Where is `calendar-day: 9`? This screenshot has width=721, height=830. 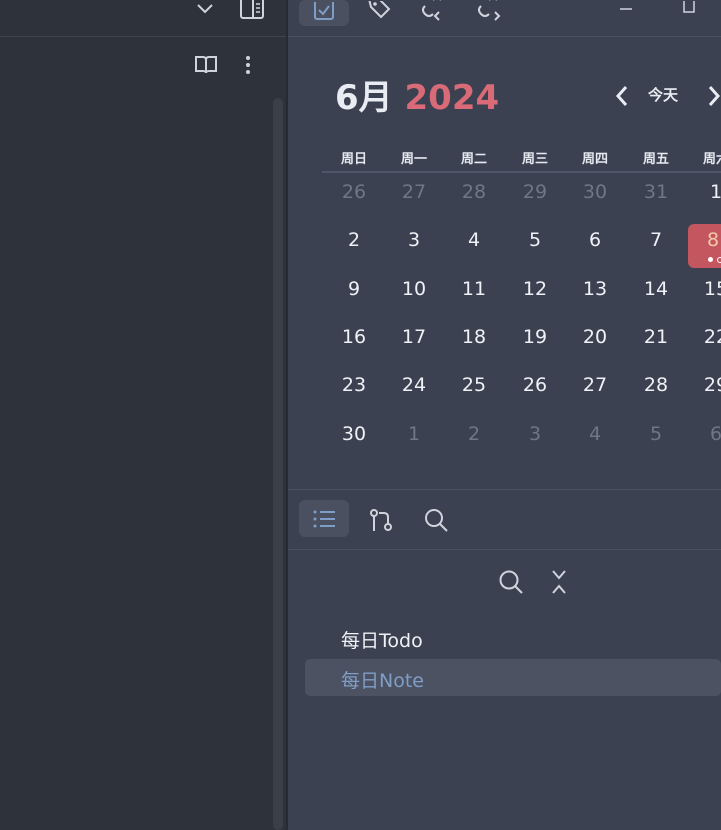 calendar-day: 9 is located at coordinates (354, 289).